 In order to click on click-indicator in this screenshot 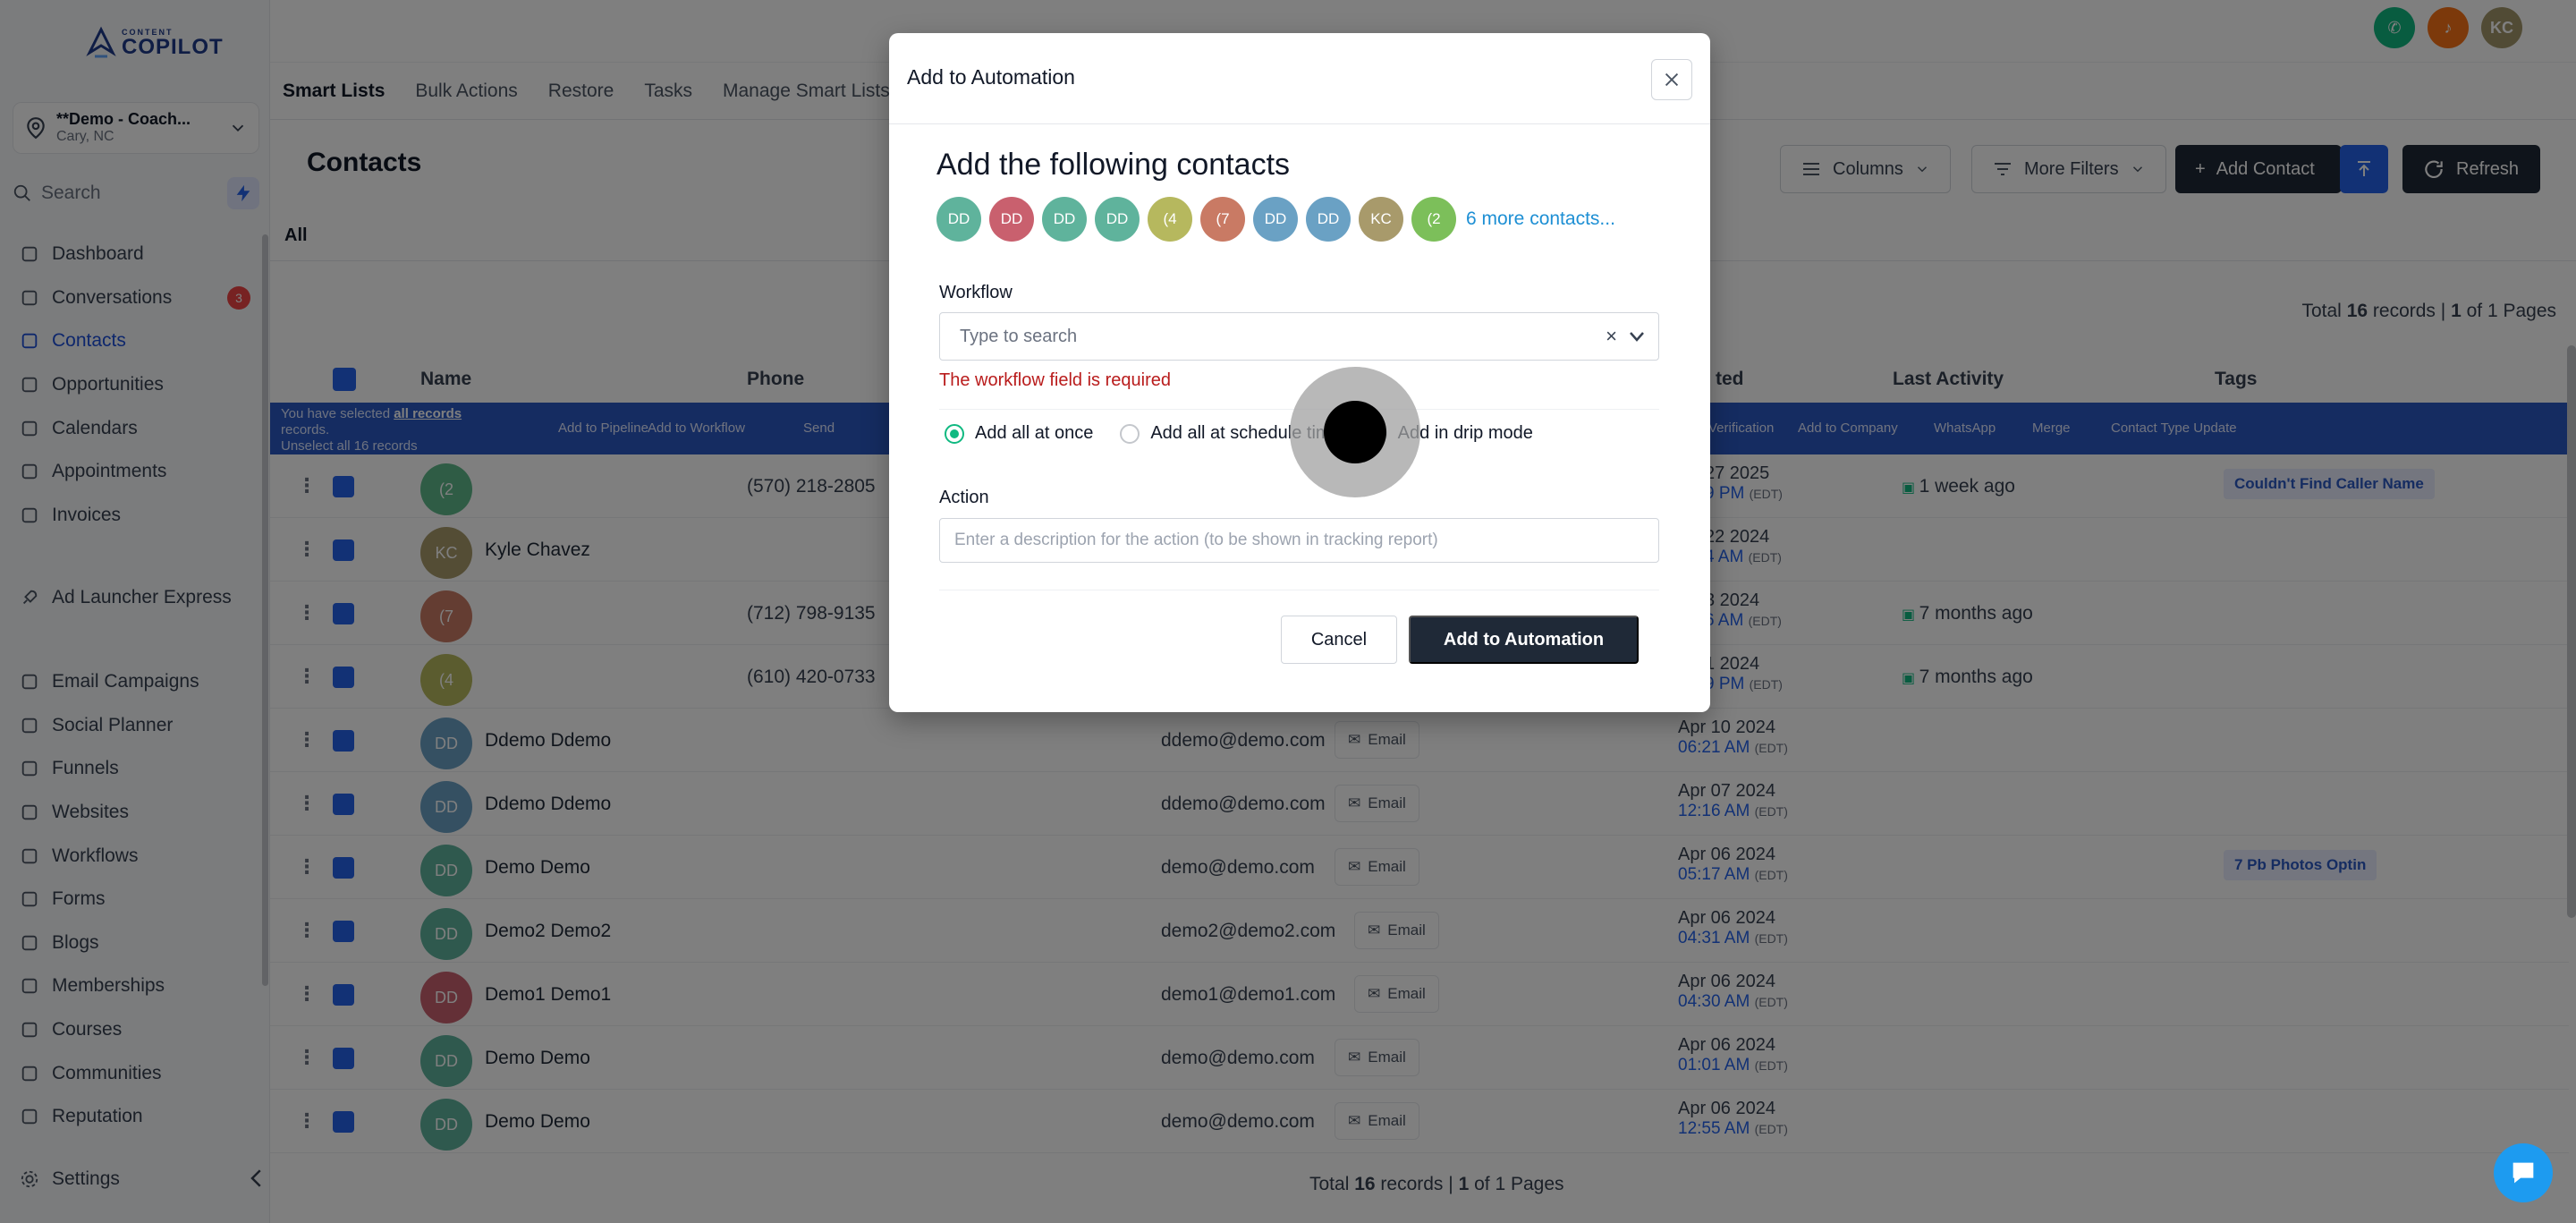, I will do `click(1355, 432)`.